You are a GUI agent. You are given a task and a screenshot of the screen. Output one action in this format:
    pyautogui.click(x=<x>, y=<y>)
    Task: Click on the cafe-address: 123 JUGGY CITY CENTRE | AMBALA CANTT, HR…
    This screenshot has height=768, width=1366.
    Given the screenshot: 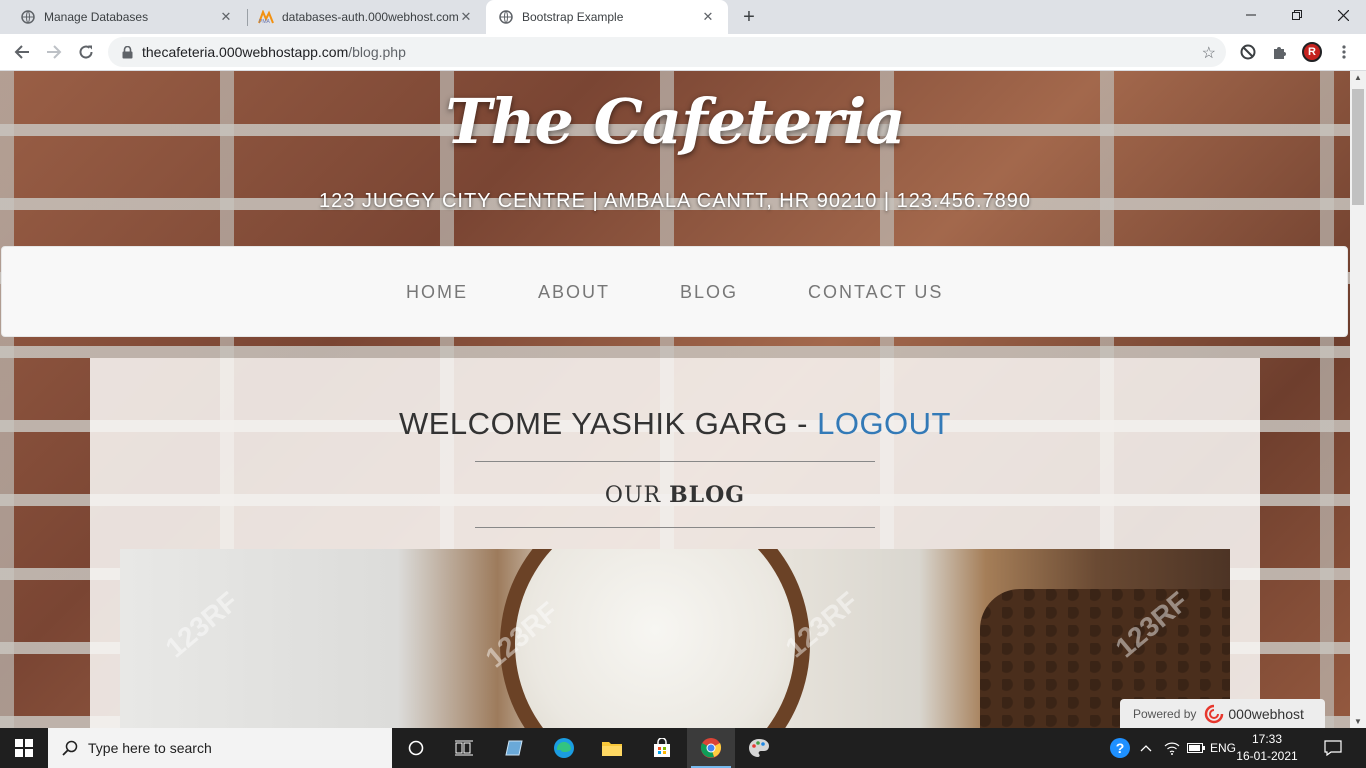 What is the action you would take?
    pyautogui.click(x=675, y=201)
    